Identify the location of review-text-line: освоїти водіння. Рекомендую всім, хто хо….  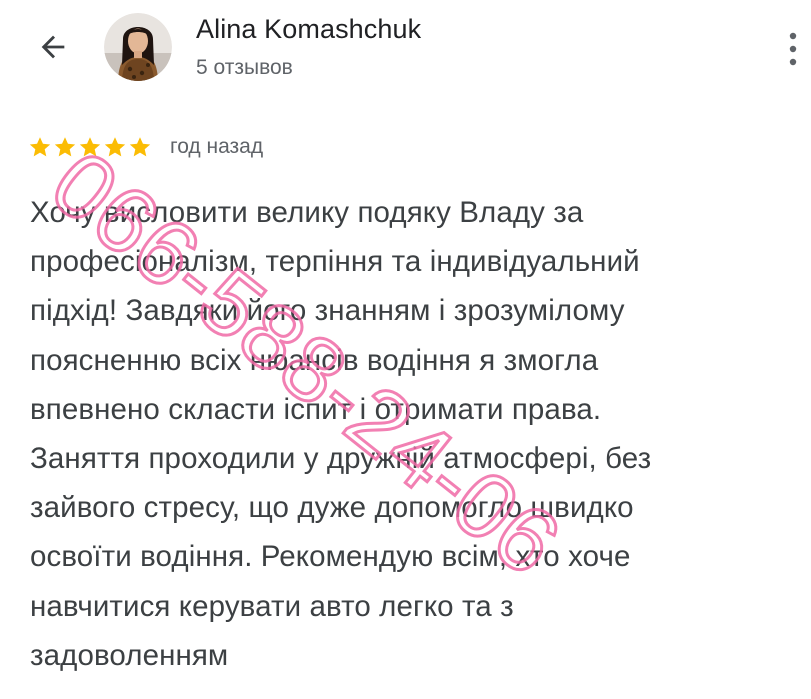
(330, 557).